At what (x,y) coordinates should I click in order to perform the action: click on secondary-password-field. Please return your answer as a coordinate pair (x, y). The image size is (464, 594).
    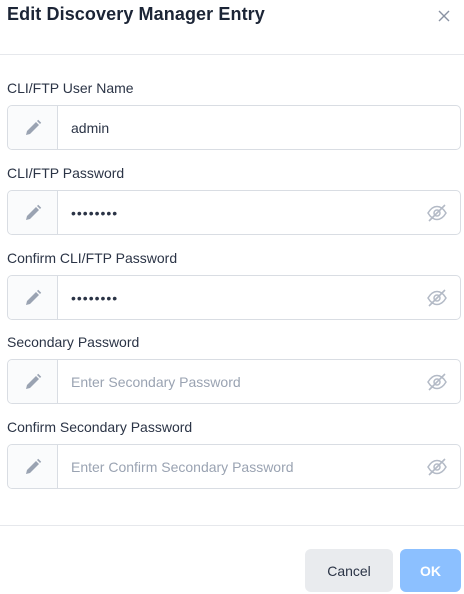
    Looking at the image, I should click on (234, 381).